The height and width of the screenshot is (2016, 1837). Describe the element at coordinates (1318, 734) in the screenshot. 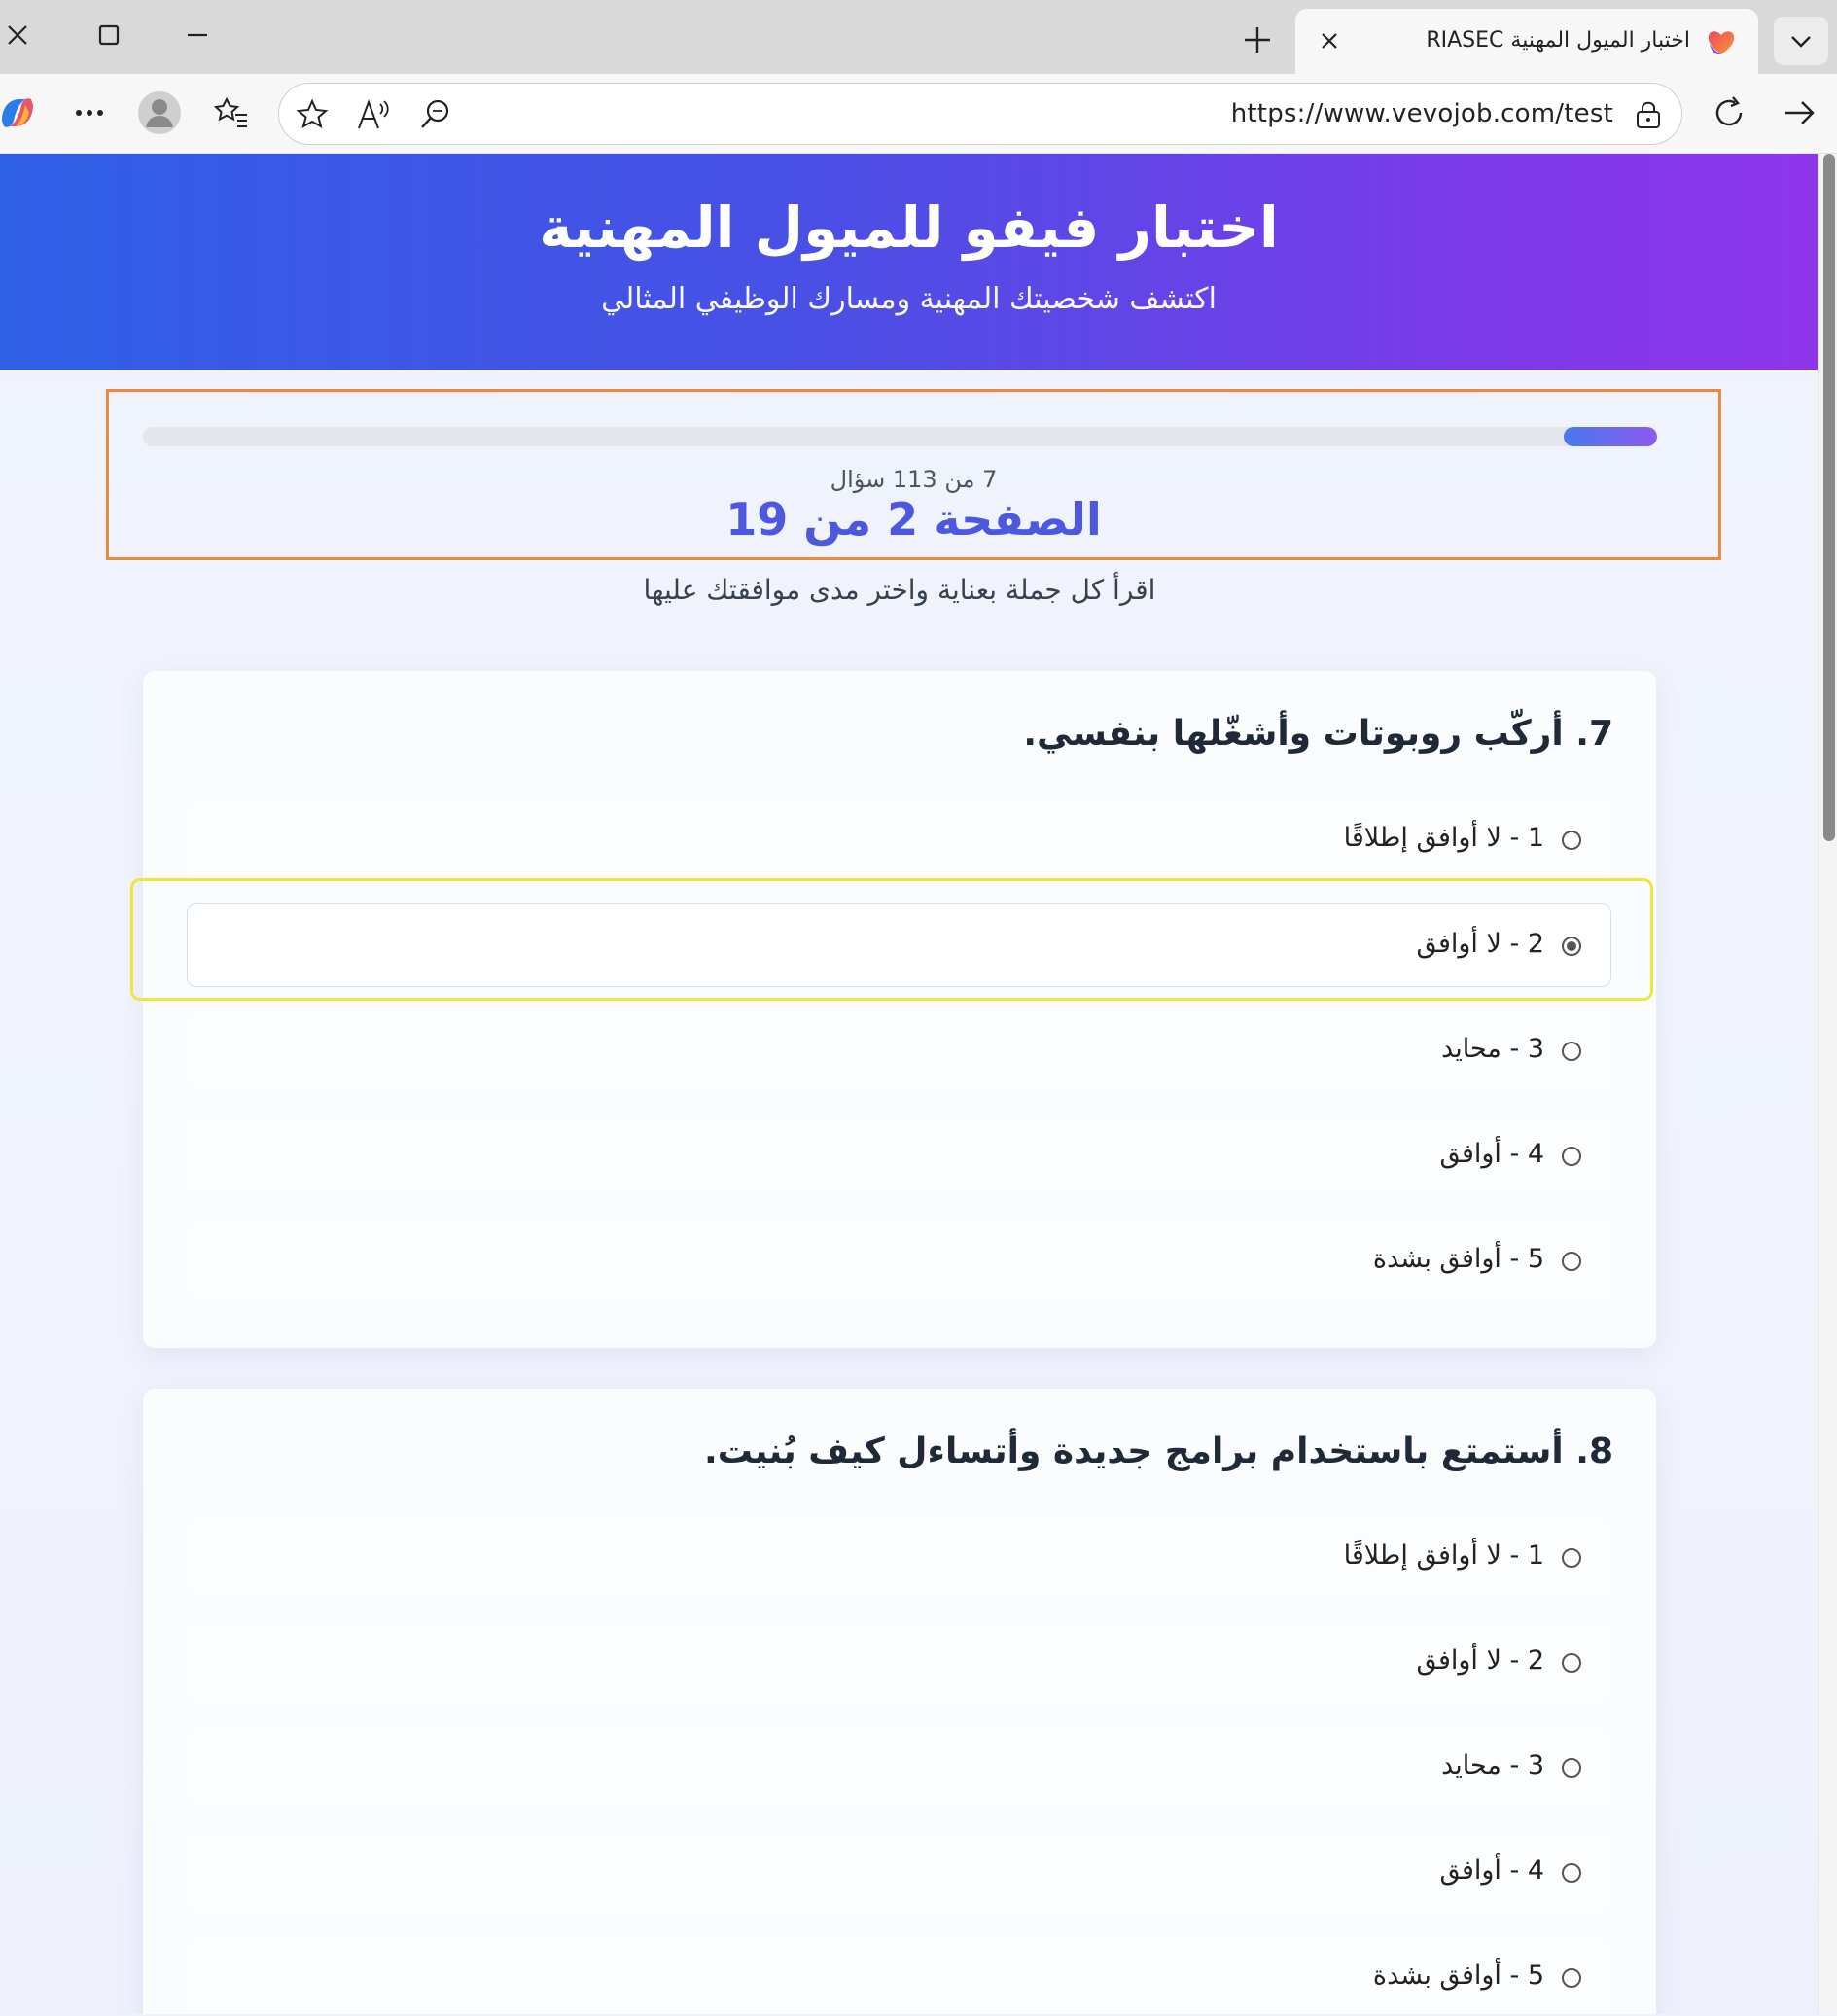

I see `question-text: 7. أركّب روبوتات وأشغّلها بنفسي.` at that location.